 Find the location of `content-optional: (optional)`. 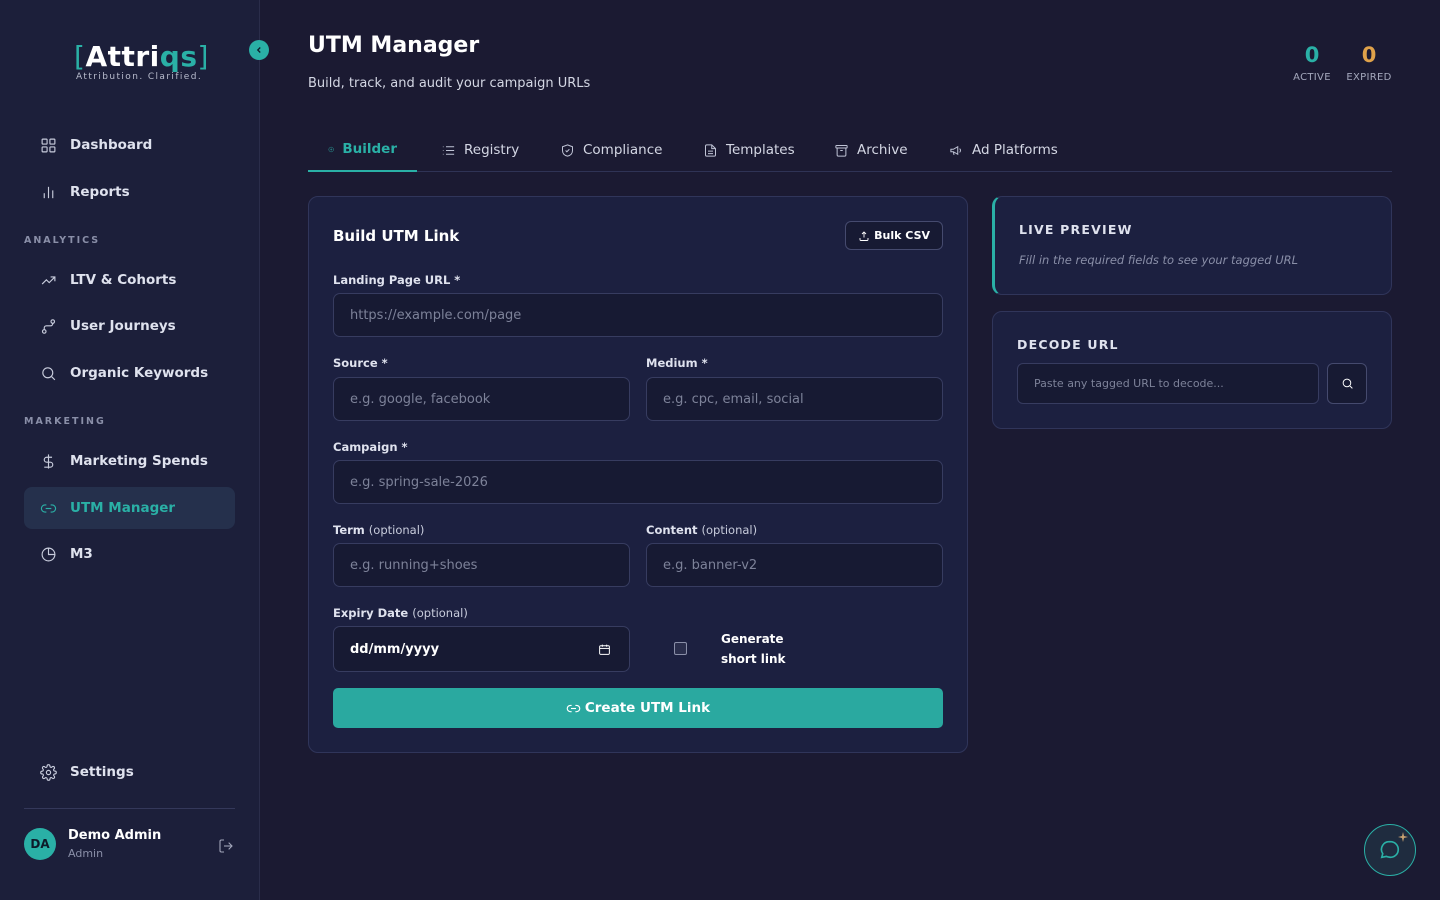

content-optional: (optional) is located at coordinates (729, 530).